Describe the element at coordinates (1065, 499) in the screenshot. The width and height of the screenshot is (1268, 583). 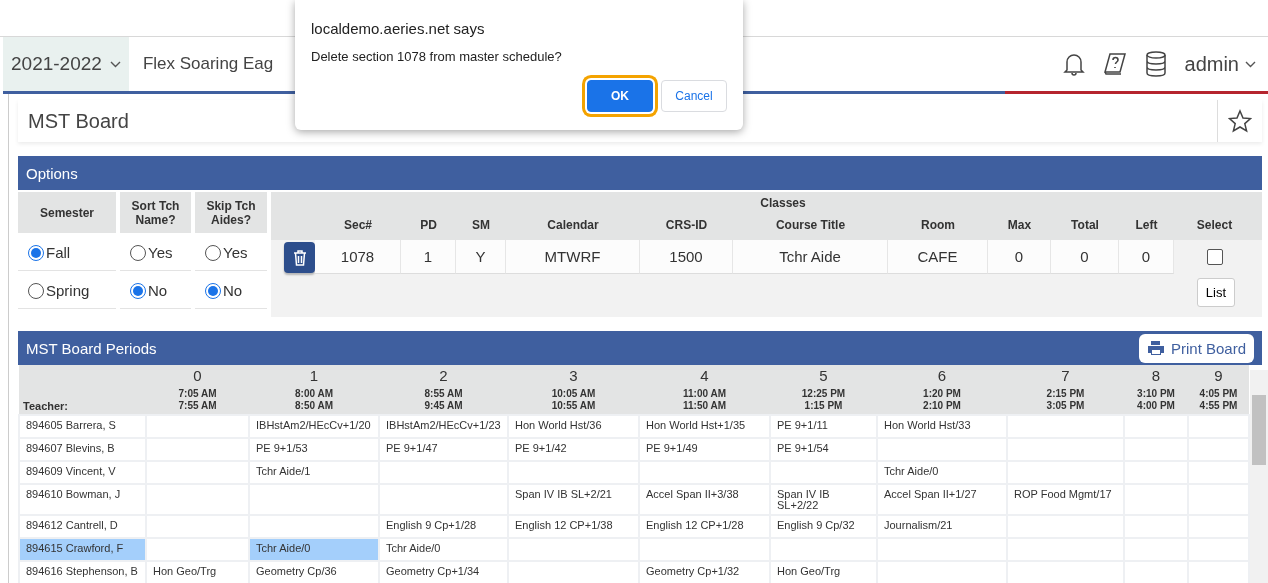
I see `schedule-cell: ROP Food Mgmt/17` at that location.